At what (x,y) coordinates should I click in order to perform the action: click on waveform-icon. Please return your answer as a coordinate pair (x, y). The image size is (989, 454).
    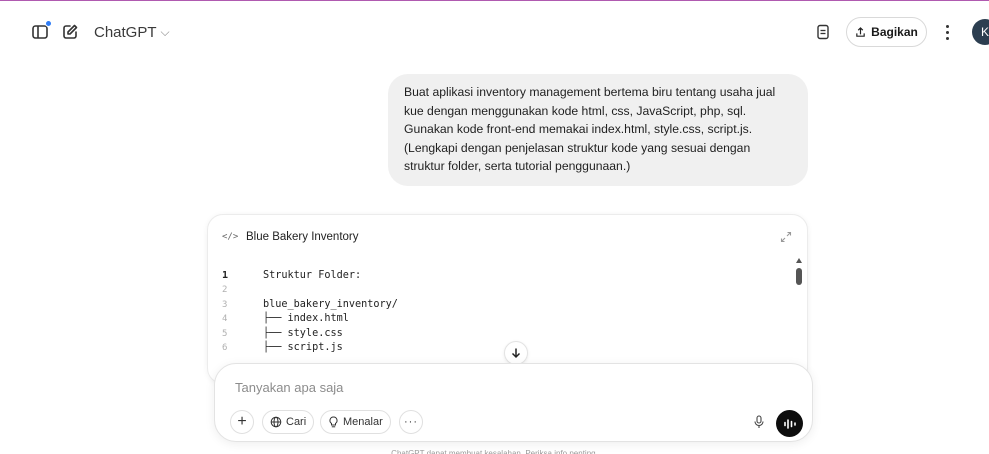
    Looking at the image, I should click on (789, 423).